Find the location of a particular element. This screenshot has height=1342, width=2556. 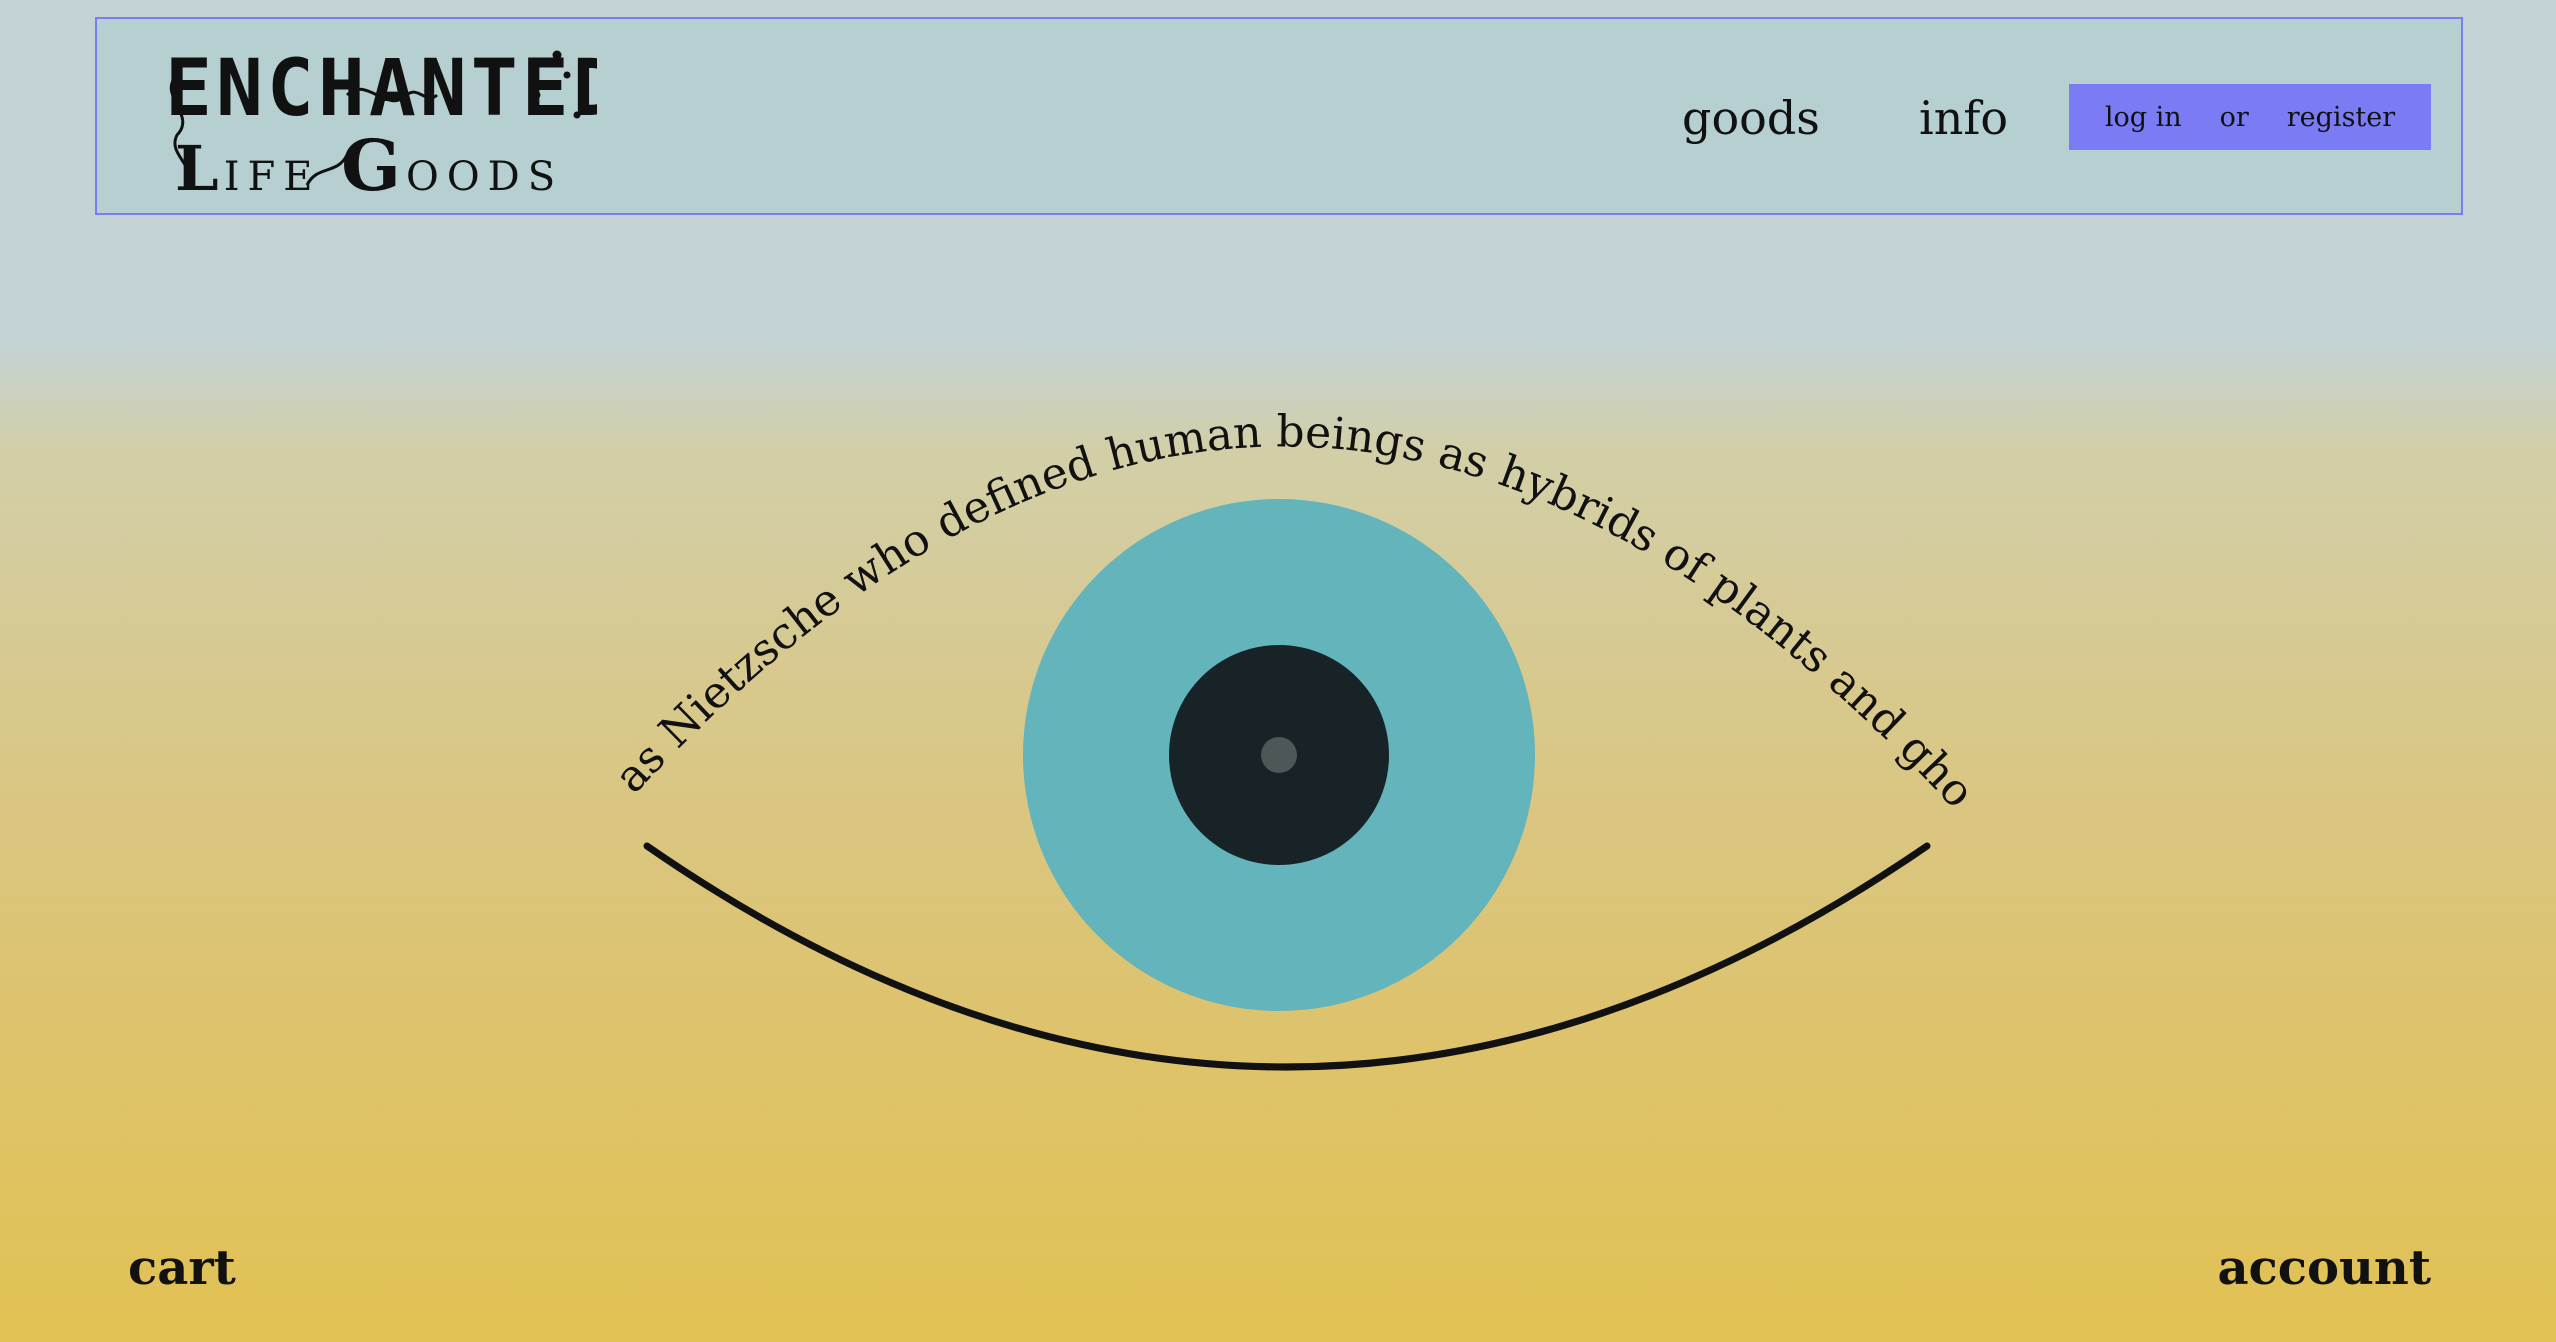

login-link: log in is located at coordinates (2143, 117).